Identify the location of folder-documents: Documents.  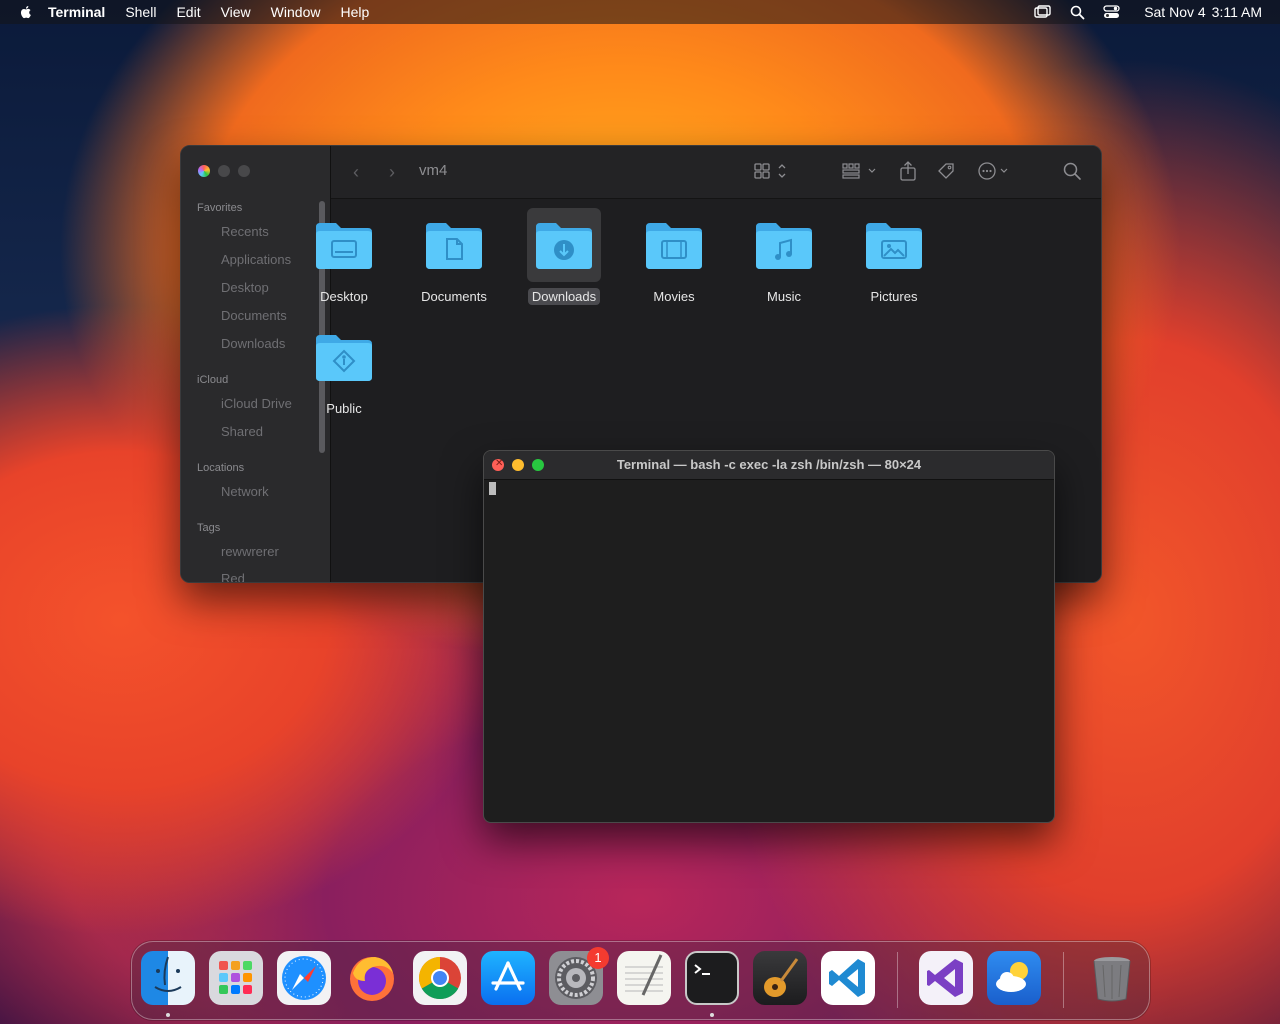
(454, 257).